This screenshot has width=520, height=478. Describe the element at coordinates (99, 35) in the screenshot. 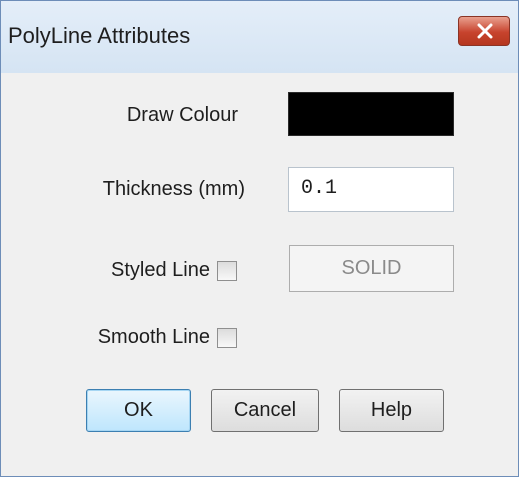

I see `window-title: PolyLine Attributes` at that location.